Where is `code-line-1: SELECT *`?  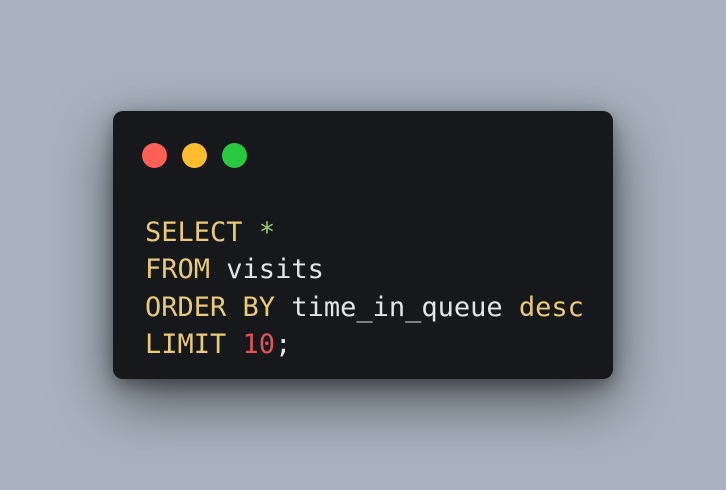 code-line-1: SELECT * is located at coordinates (364, 232).